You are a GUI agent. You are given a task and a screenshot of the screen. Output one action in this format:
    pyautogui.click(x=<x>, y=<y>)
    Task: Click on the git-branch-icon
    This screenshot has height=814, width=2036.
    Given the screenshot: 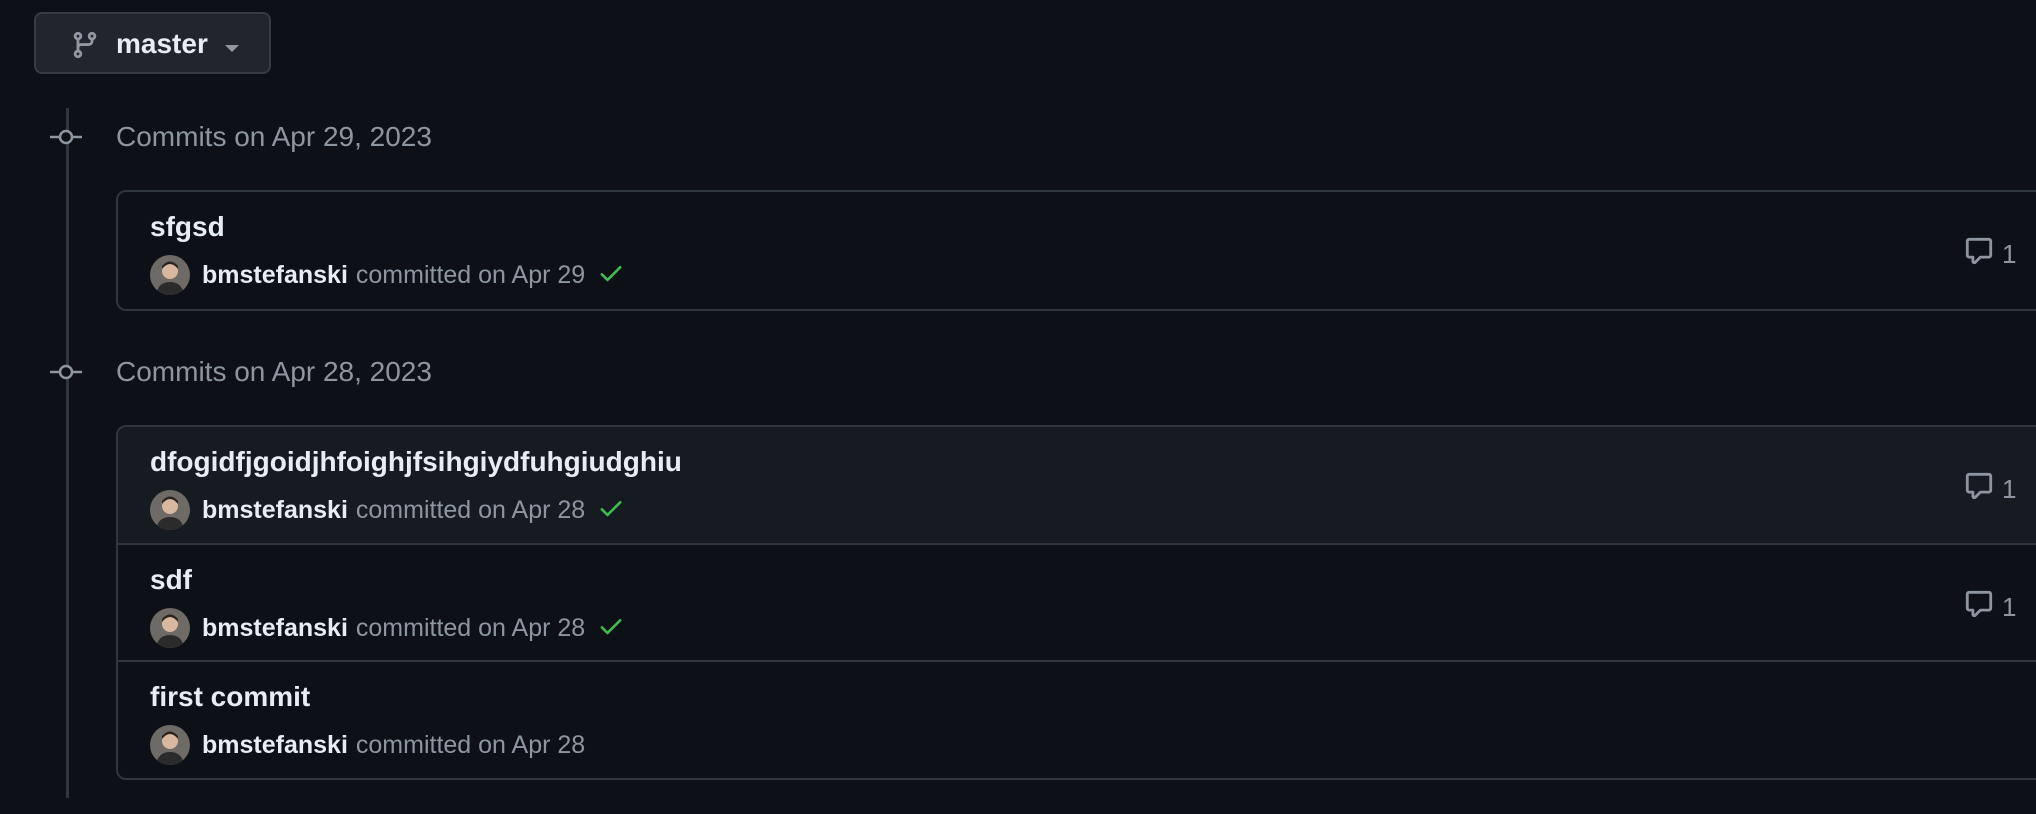 What is the action you would take?
    pyautogui.click(x=85, y=47)
    